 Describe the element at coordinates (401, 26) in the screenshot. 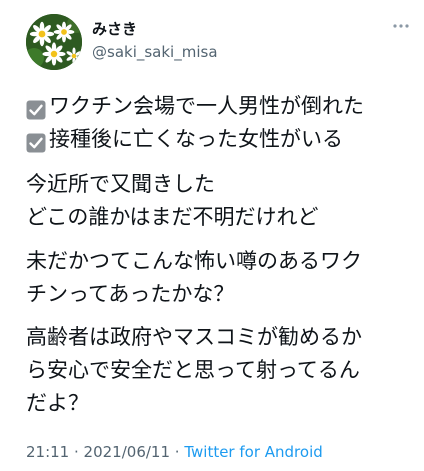

I see `more-horizontal-icon` at that location.